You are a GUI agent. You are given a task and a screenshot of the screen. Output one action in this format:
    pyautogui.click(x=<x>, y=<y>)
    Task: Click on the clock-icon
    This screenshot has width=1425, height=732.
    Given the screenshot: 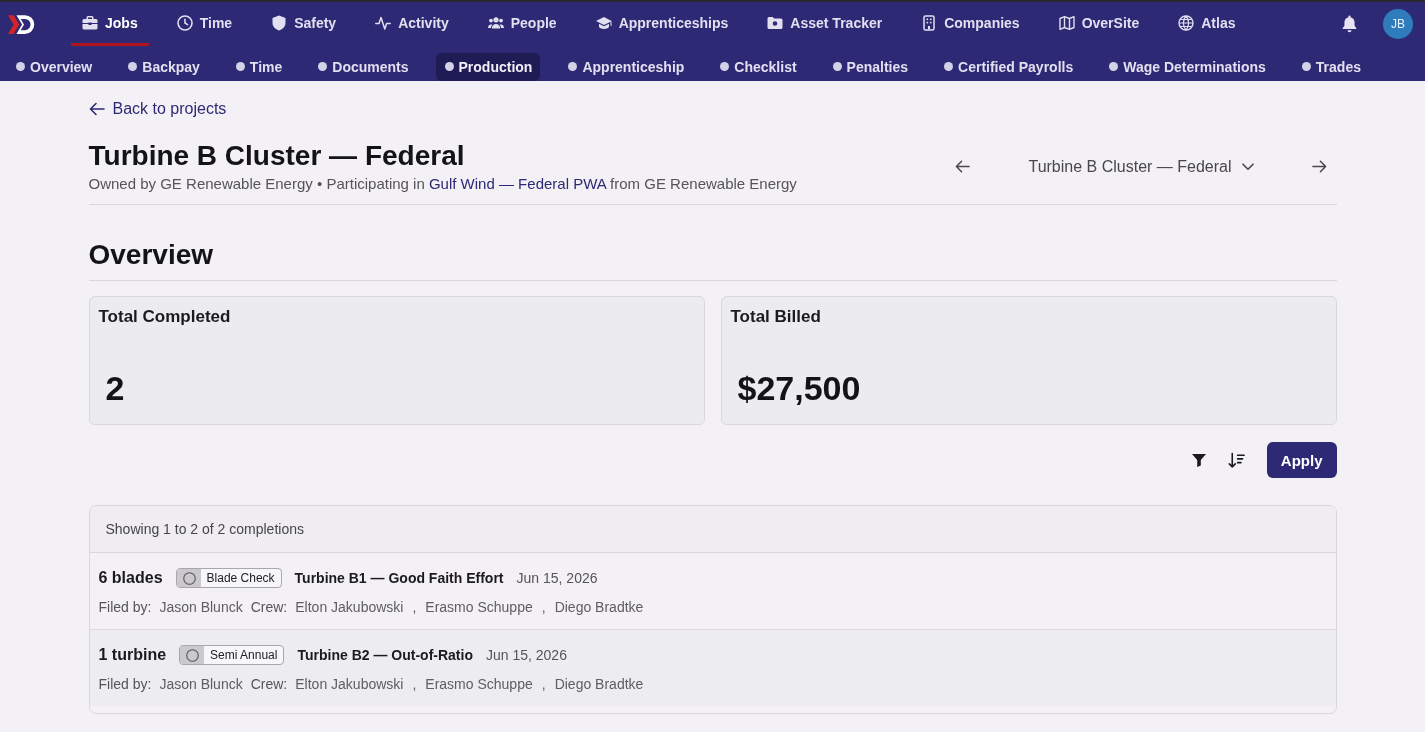 What is the action you would take?
    pyautogui.click(x=184, y=22)
    